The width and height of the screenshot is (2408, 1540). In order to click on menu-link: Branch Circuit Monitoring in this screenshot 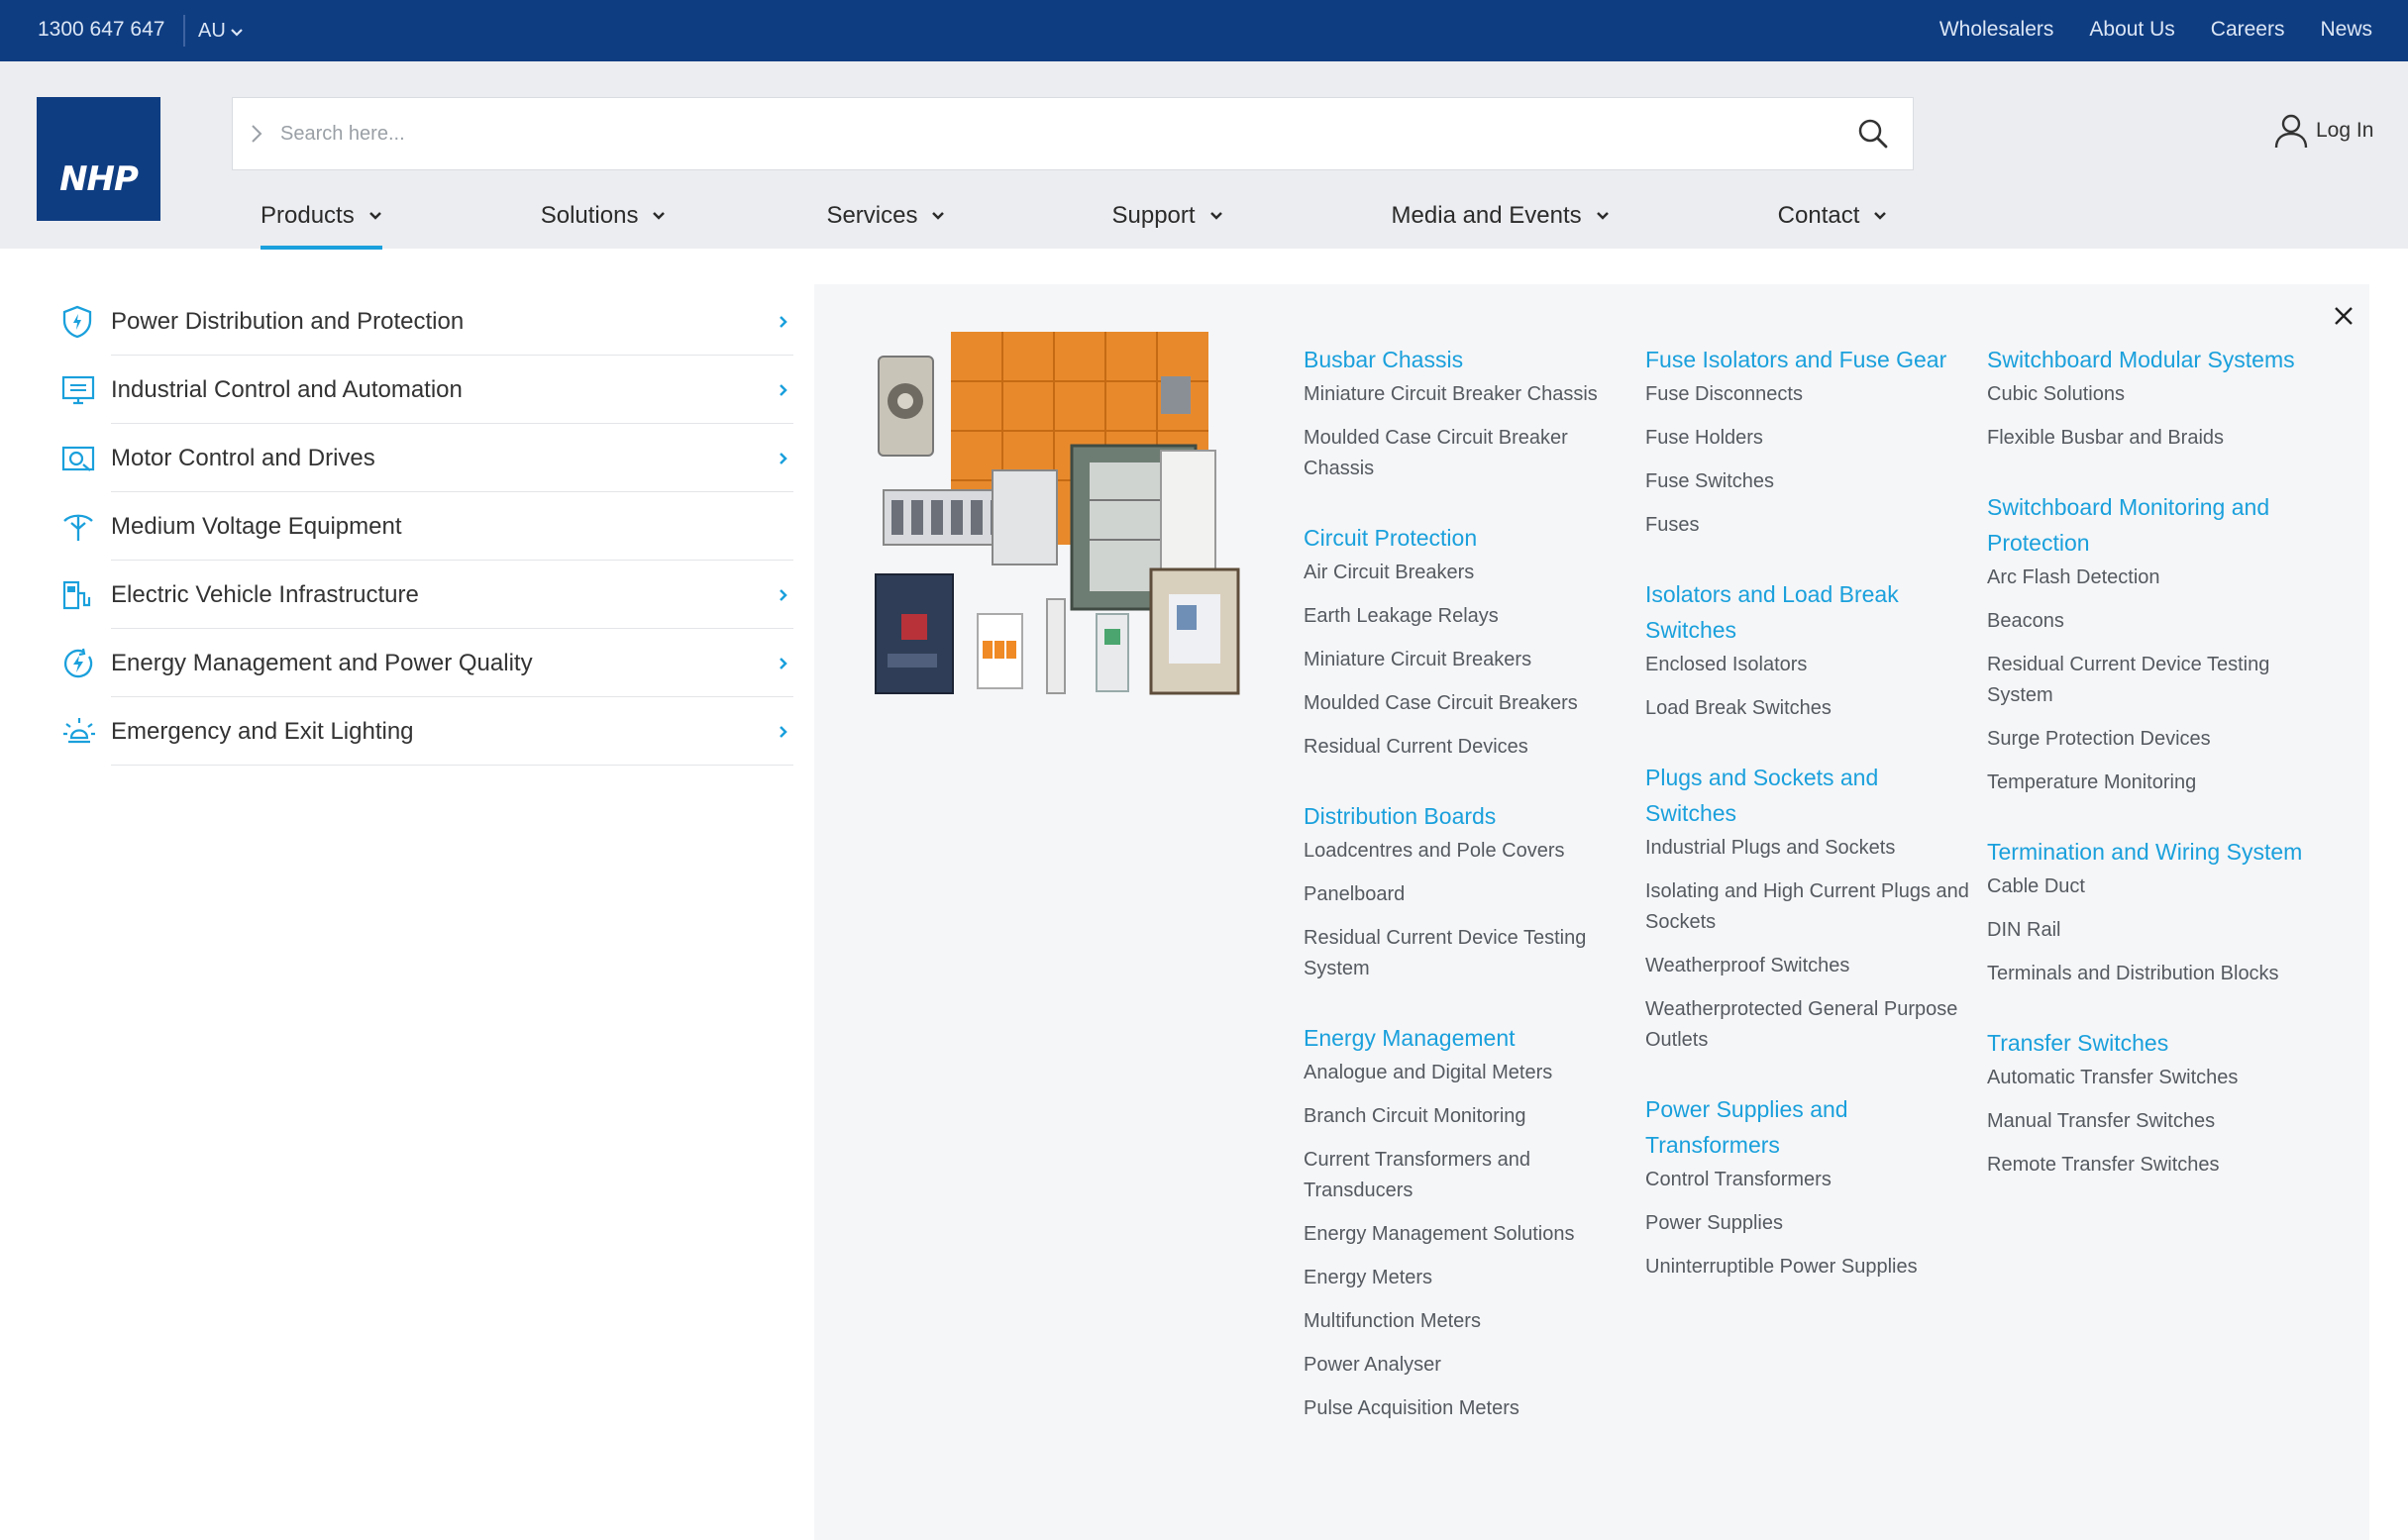, I will do `click(1467, 1116)`.